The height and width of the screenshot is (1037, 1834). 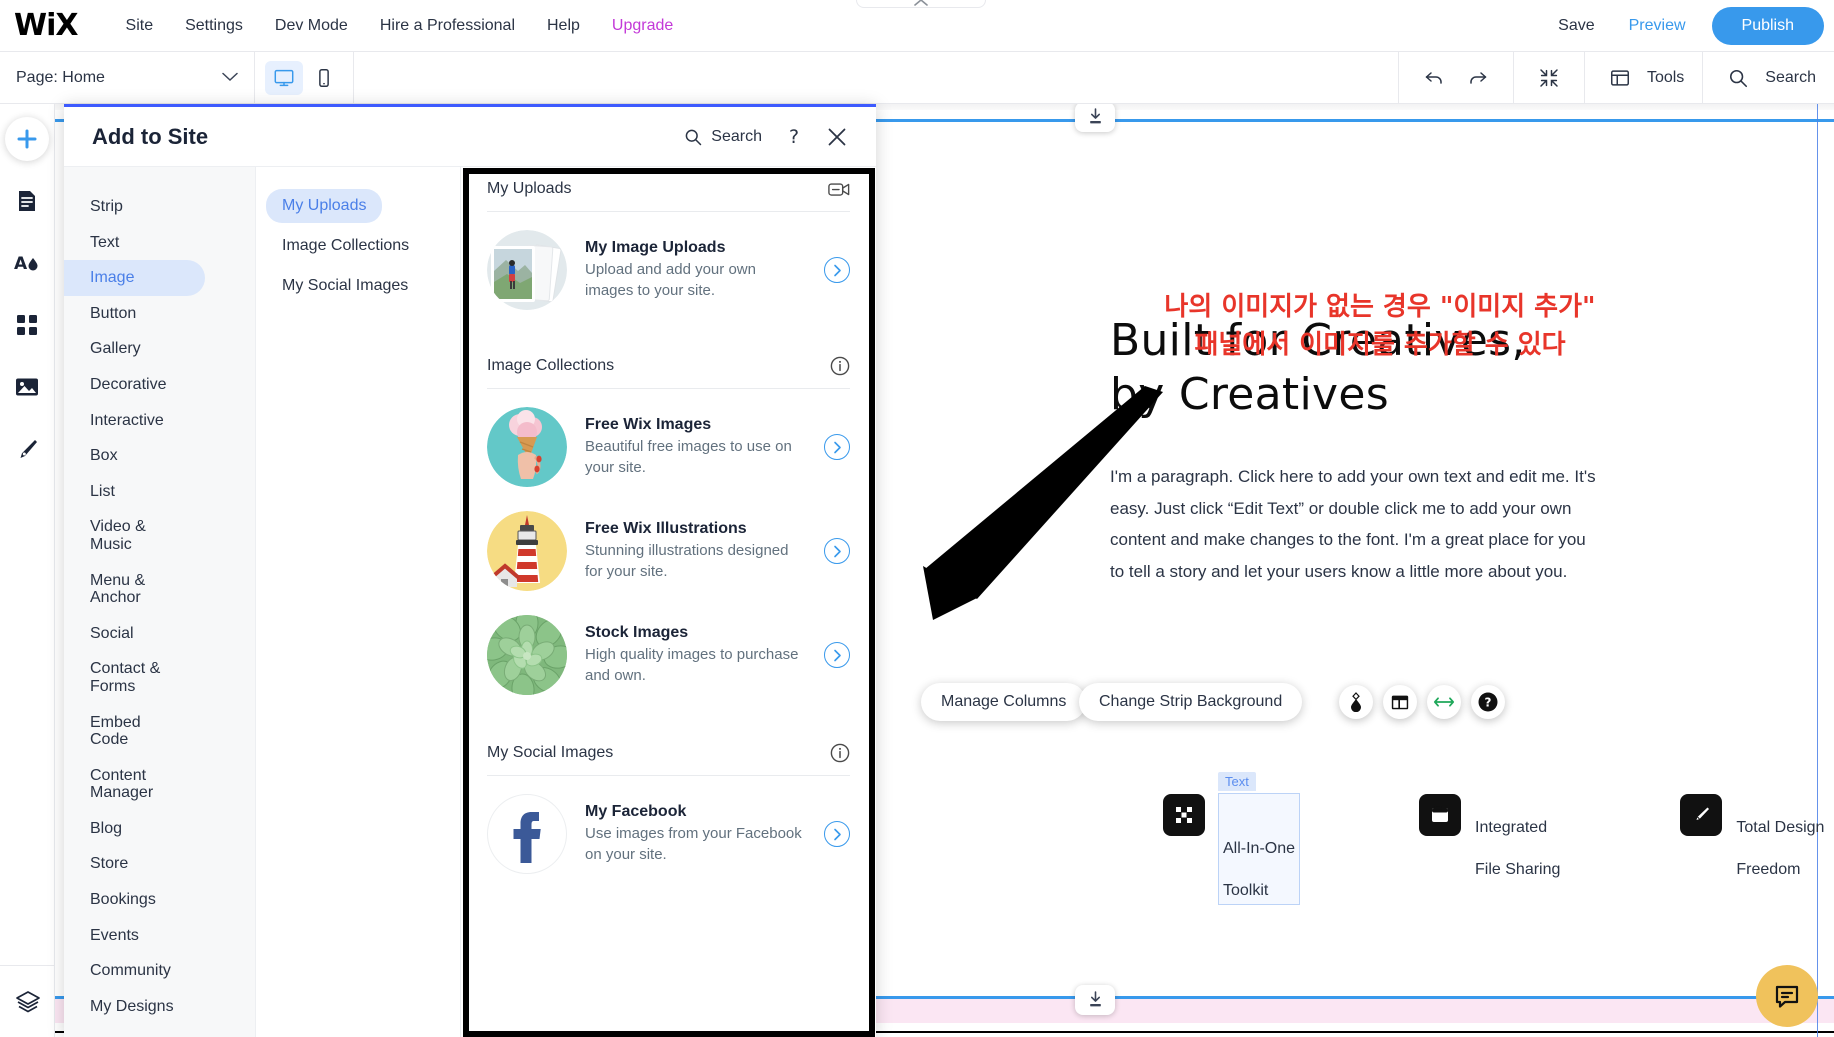 I want to click on pen-icon, so click(x=28, y=449).